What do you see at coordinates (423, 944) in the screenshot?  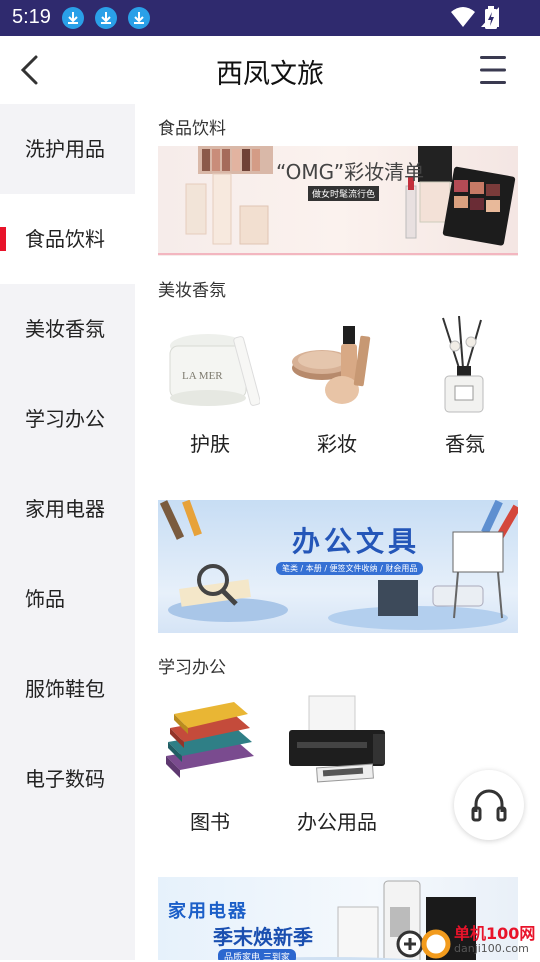 I see `watermark-icon` at bounding box center [423, 944].